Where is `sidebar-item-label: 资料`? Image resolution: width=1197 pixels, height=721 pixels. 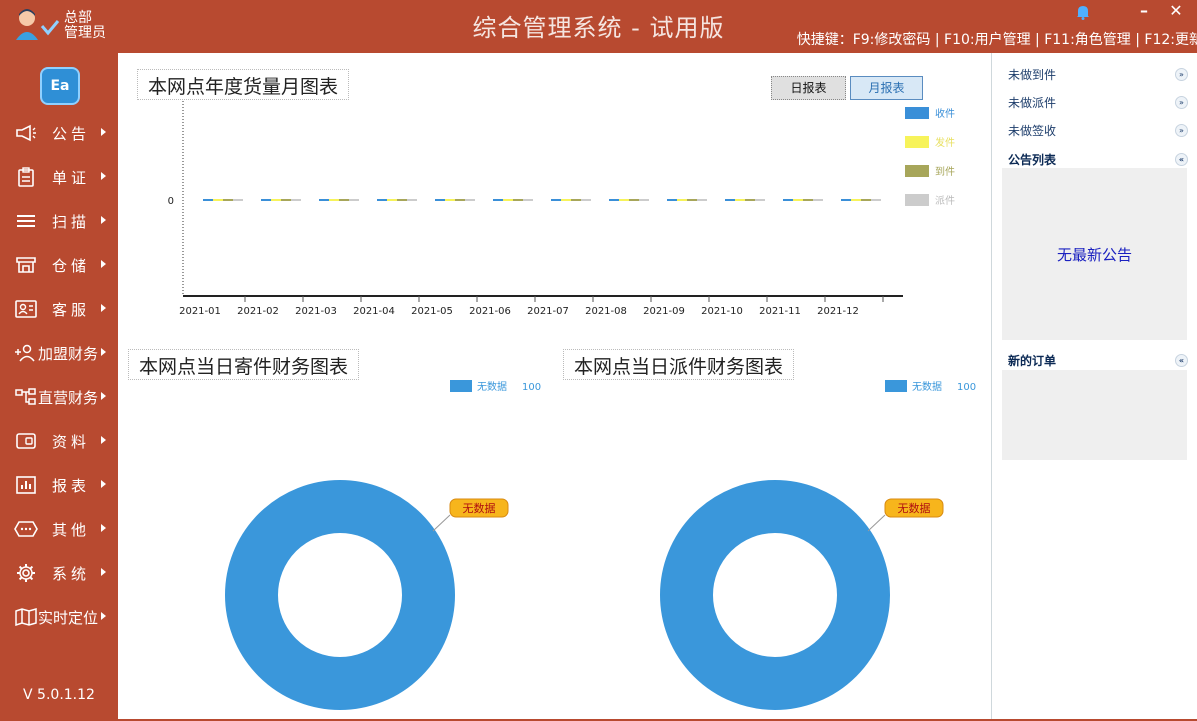
sidebar-item-label: 资料 is located at coordinates (71, 441).